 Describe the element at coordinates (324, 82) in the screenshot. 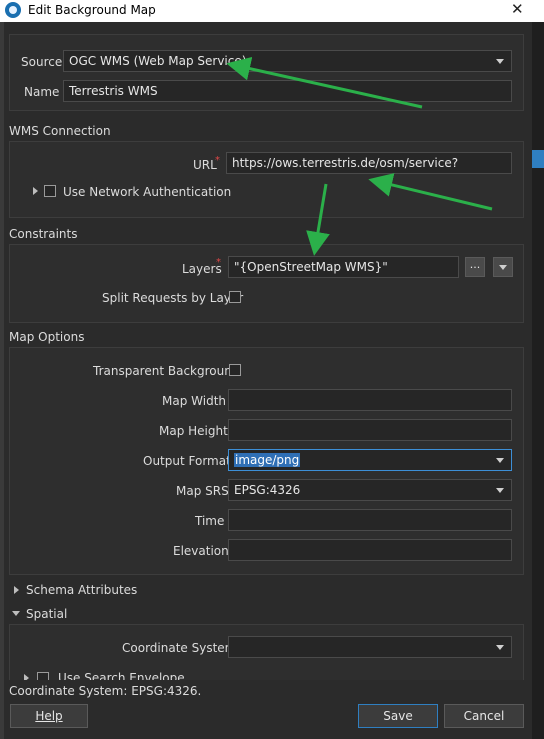

I see `annotation-arrow-source` at that location.